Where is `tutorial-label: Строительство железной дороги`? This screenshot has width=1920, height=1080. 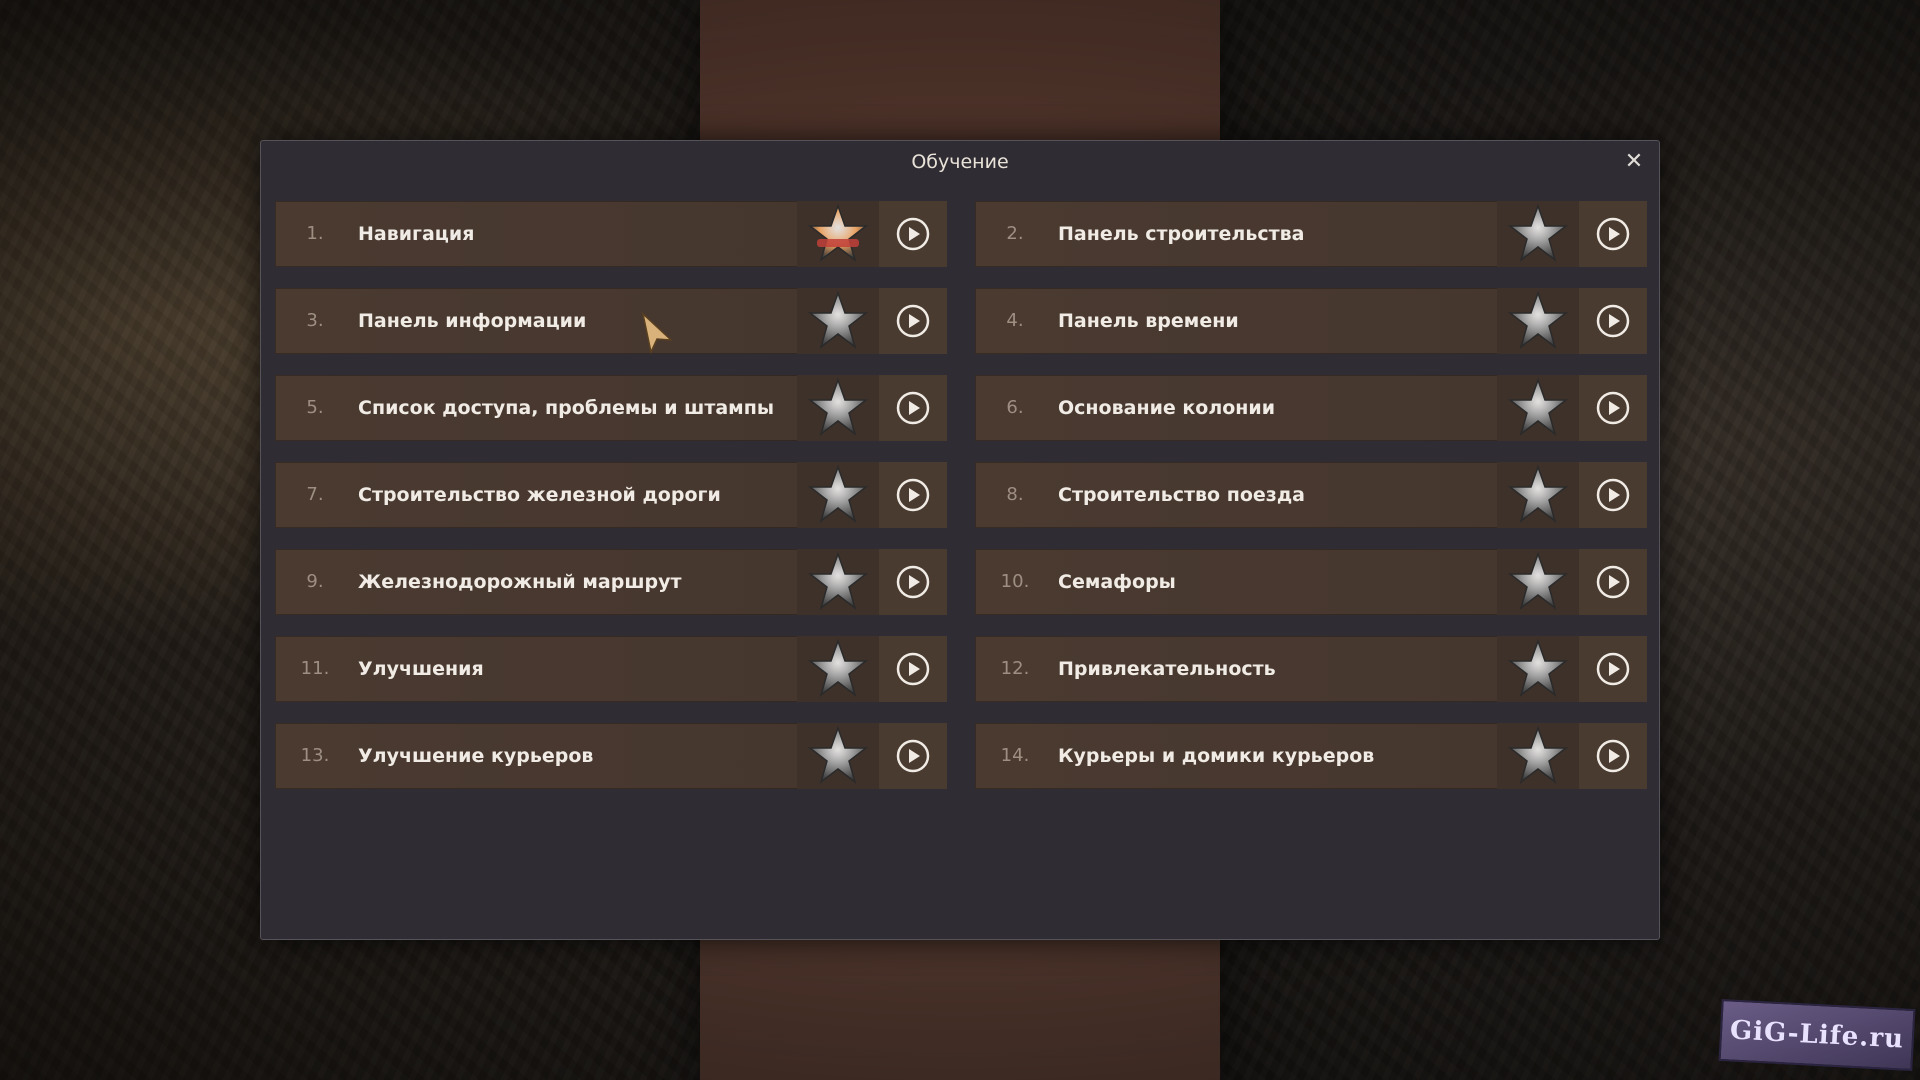
tutorial-label: Строительство железной дороги is located at coordinates (539, 495).